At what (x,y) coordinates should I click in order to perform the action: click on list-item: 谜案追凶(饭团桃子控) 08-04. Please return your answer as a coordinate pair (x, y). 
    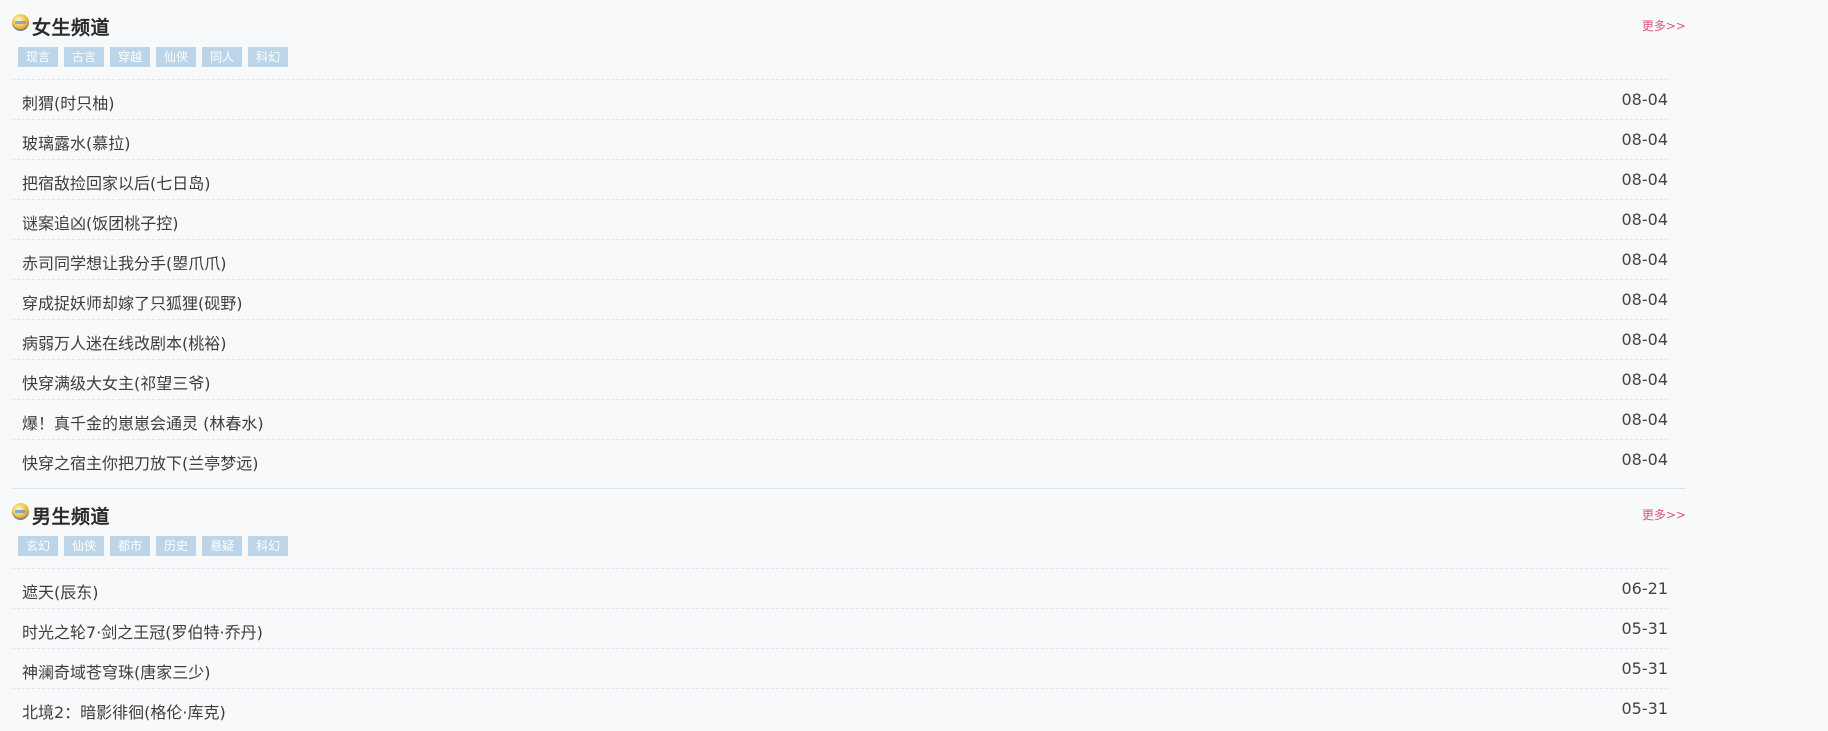
    Looking at the image, I should click on (840, 219).